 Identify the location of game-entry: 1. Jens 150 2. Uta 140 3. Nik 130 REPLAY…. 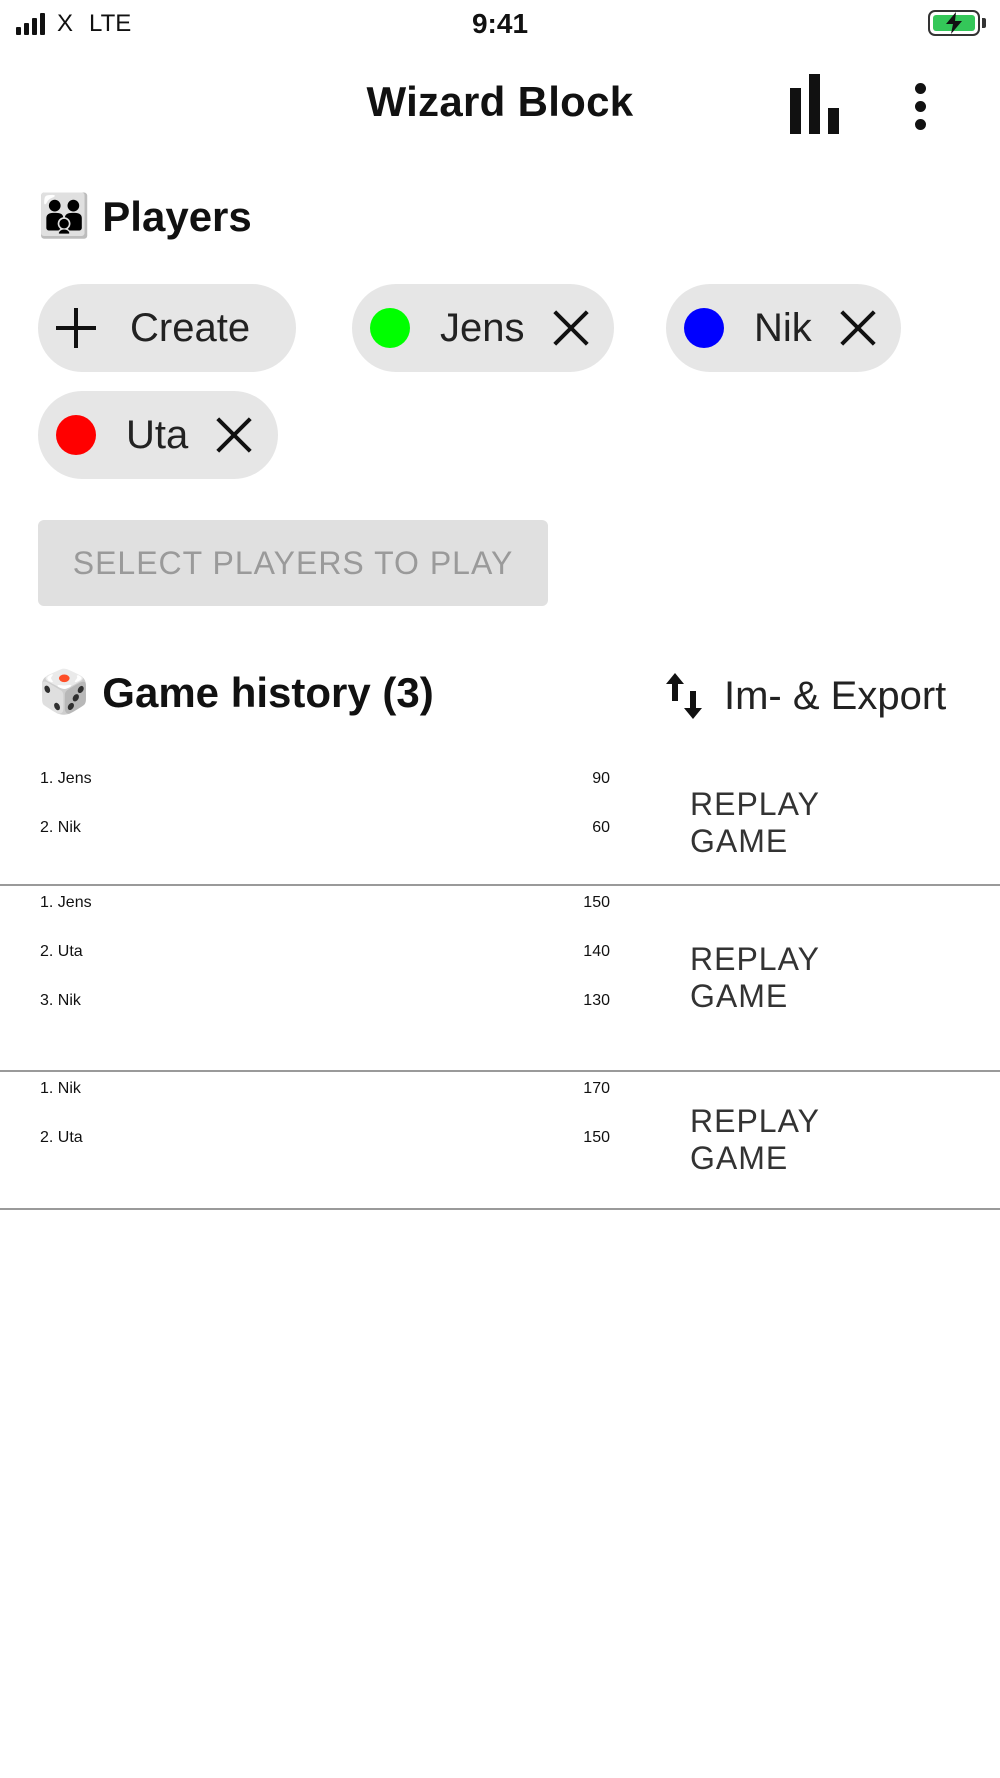
(500, 979).